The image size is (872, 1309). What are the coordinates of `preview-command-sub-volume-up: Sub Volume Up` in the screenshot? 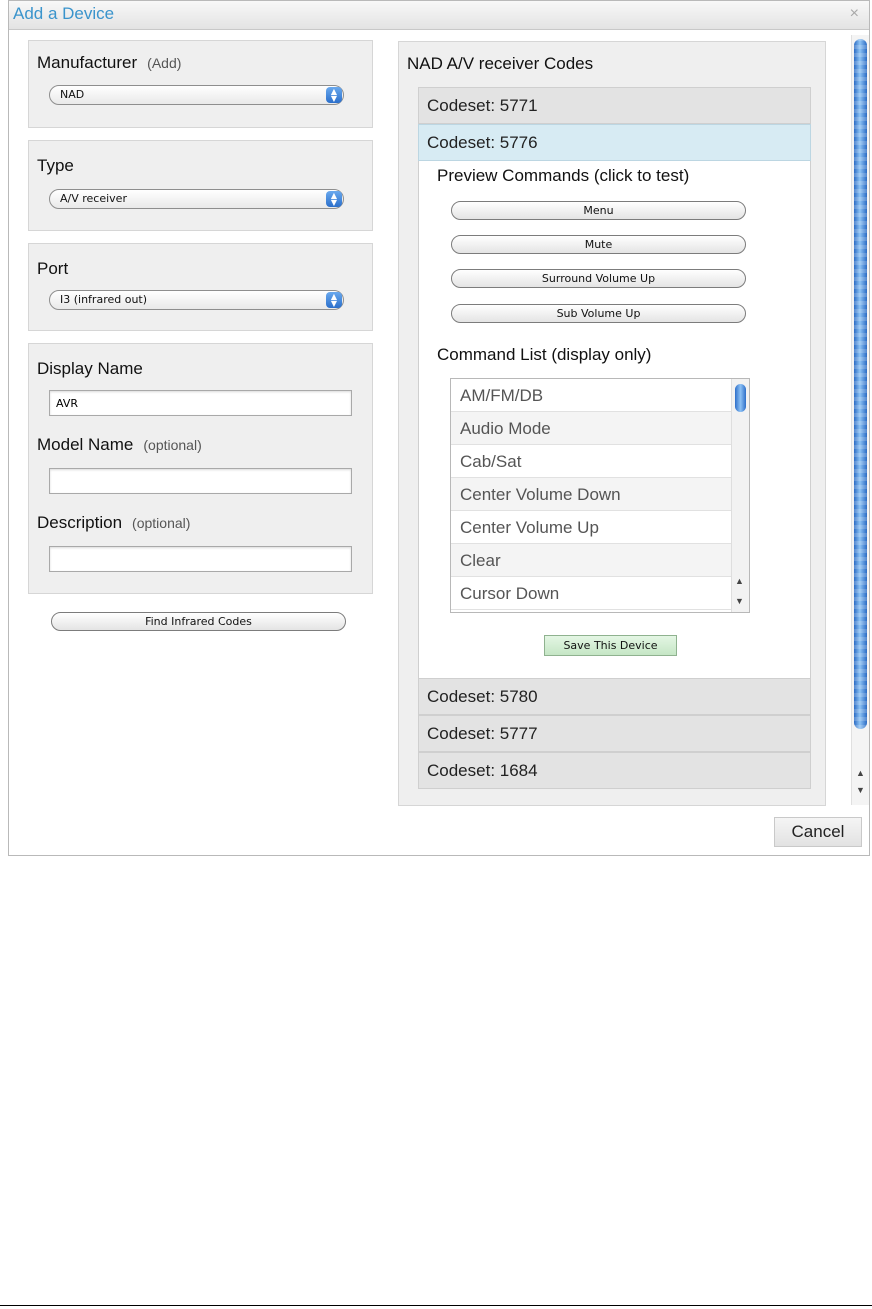 It's located at (598, 313).